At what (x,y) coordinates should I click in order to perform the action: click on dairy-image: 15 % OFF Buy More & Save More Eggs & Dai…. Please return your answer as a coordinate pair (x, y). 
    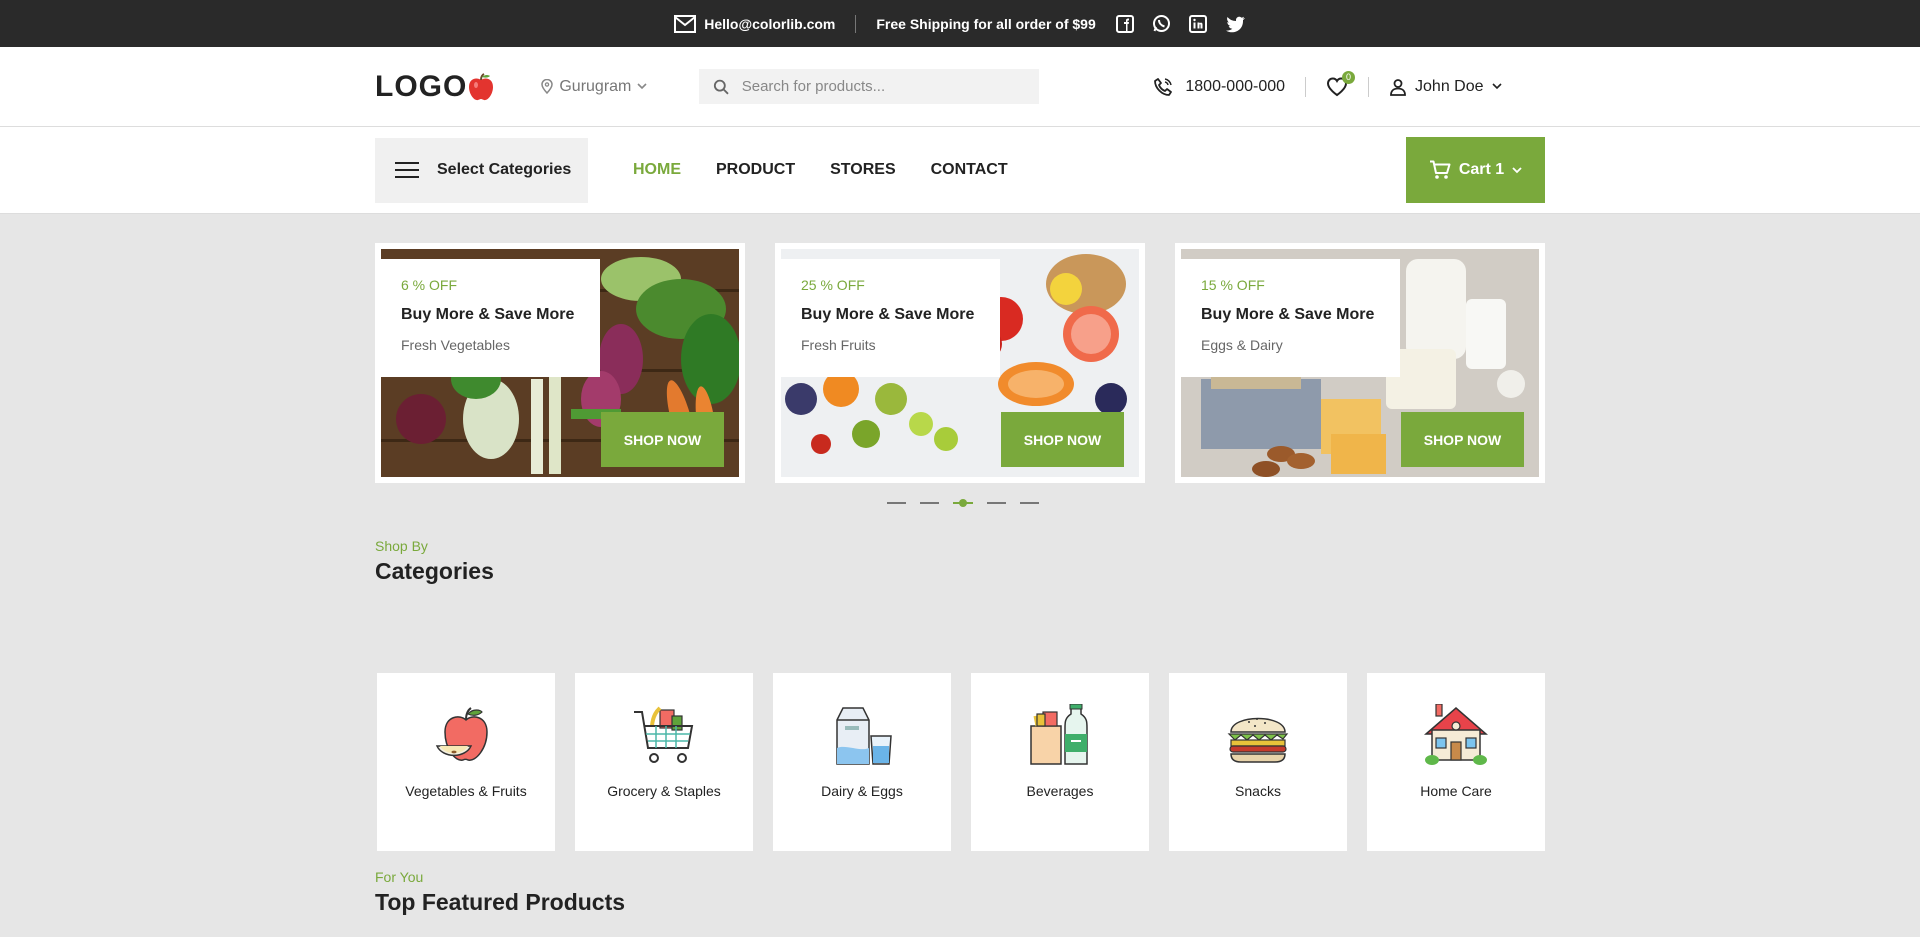
    Looking at the image, I should click on (1360, 363).